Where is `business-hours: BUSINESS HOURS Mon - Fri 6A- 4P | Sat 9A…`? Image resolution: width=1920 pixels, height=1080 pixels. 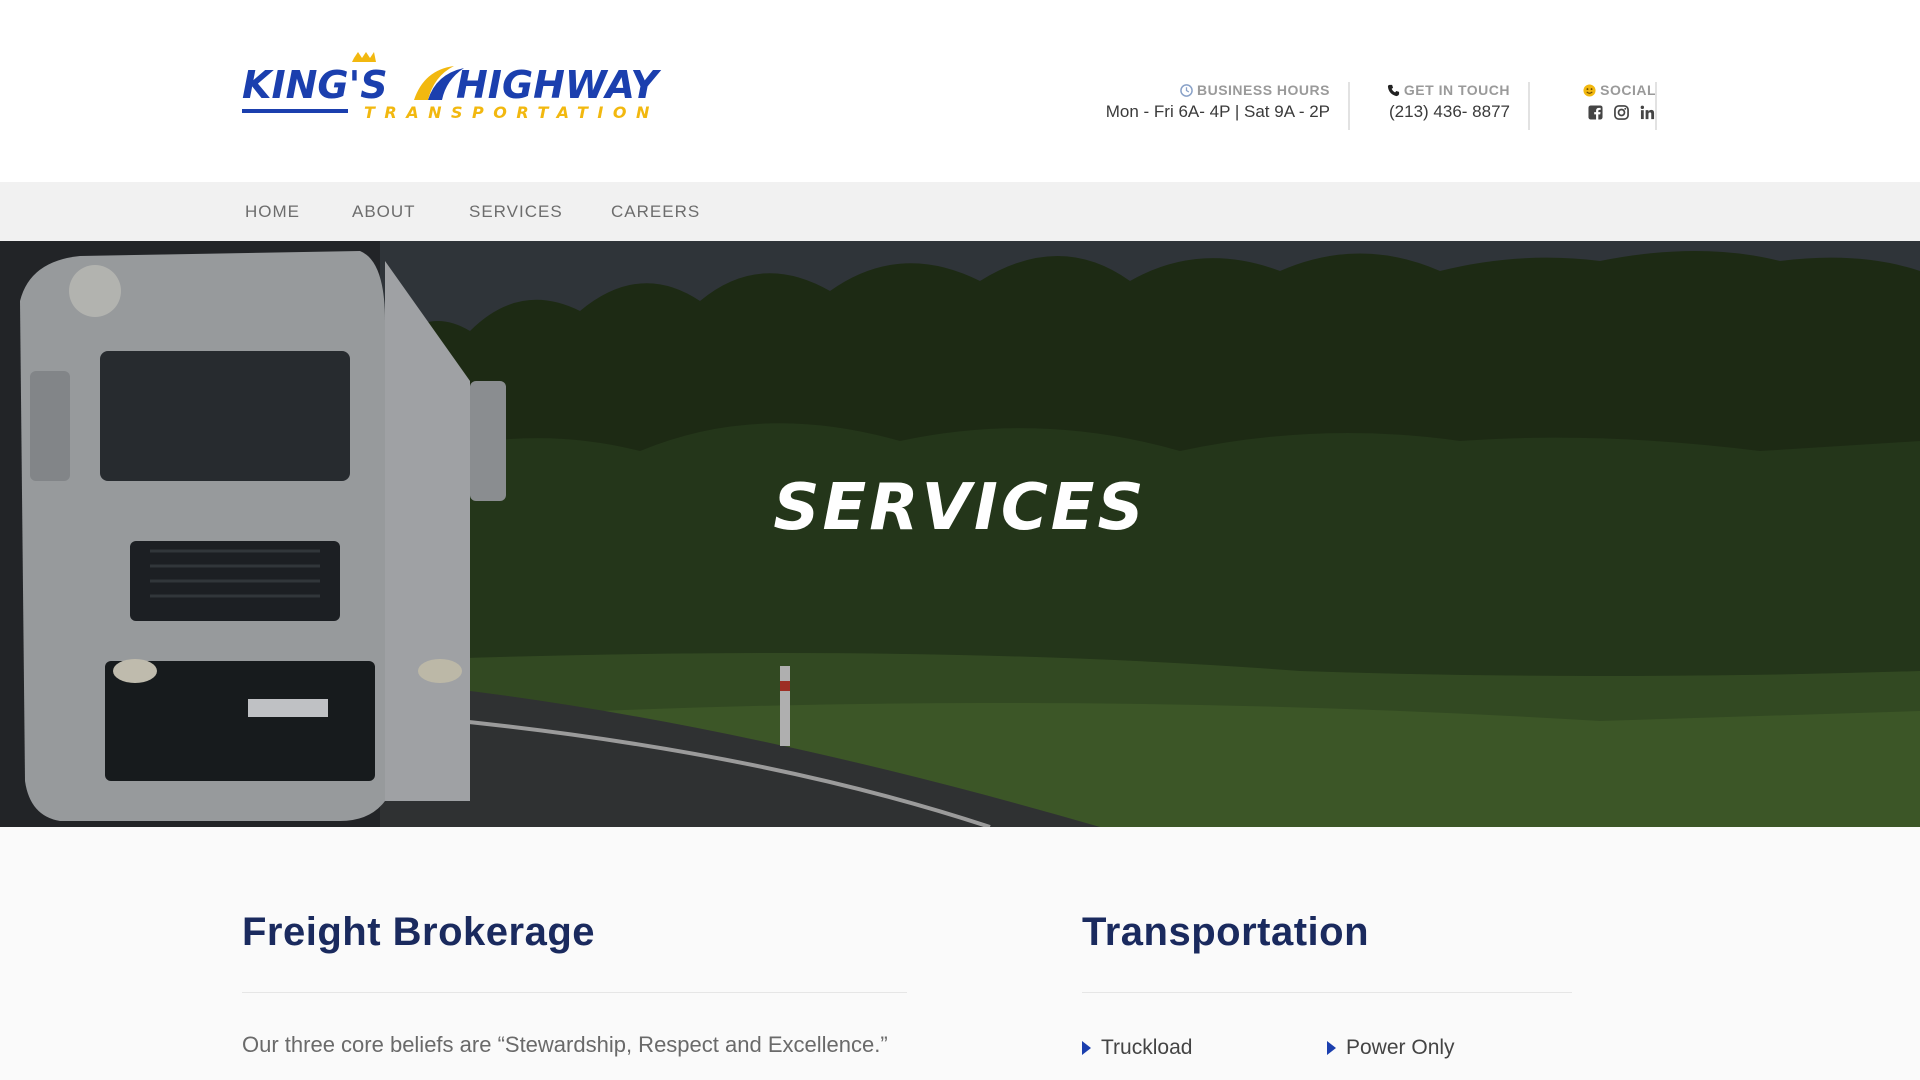
business-hours: BUSINESS HOURS Mon - Fri 6A- 4P | Sat 9A… is located at coordinates (1200, 106).